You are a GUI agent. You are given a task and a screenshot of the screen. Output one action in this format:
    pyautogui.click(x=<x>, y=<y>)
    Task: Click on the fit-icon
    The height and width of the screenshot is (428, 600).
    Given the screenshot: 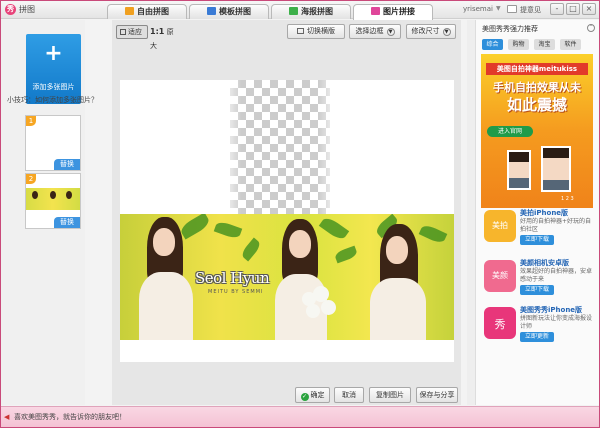 What is the action you would take?
    pyautogui.click(x=123, y=32)
    